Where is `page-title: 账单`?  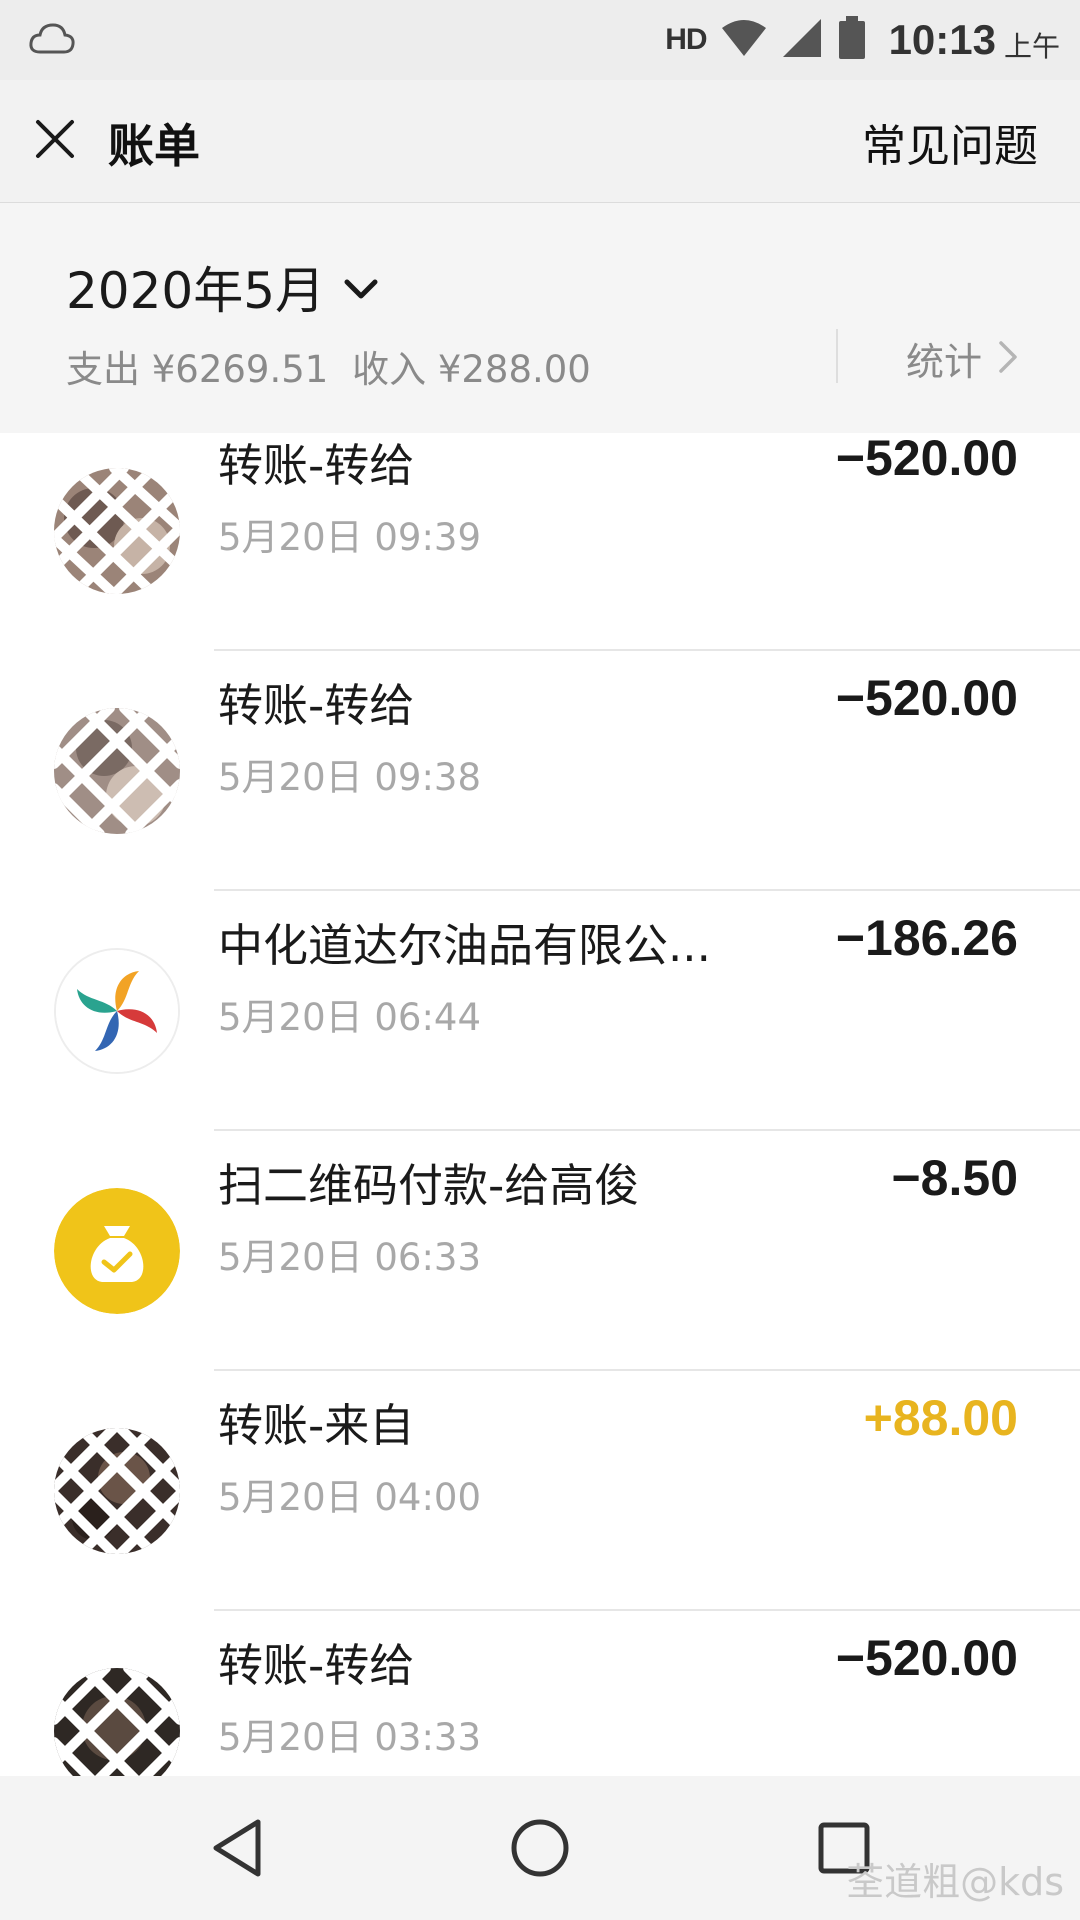
page-title: 账单 is located at coordinates (154, 146).